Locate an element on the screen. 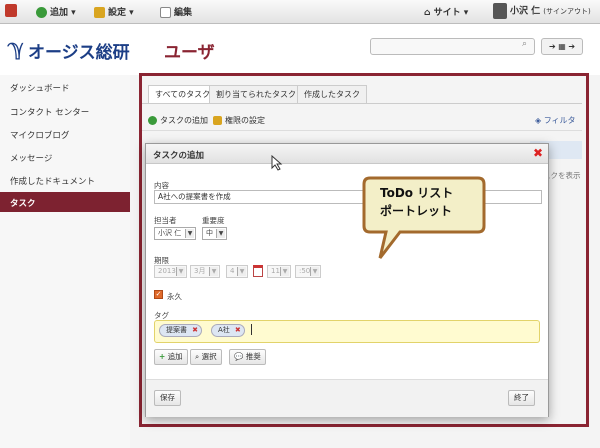 The width and height of the screenshot is (600, 448). add-tag-button: + 追加 is located at coordinates (171, 357).